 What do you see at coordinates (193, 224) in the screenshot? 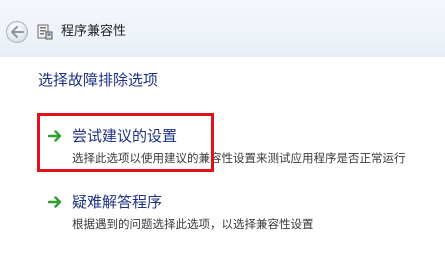
I see `option-description: 根据遇到的问题选择此选项，以选择兼容性设置` at bounding box center [193, 224].